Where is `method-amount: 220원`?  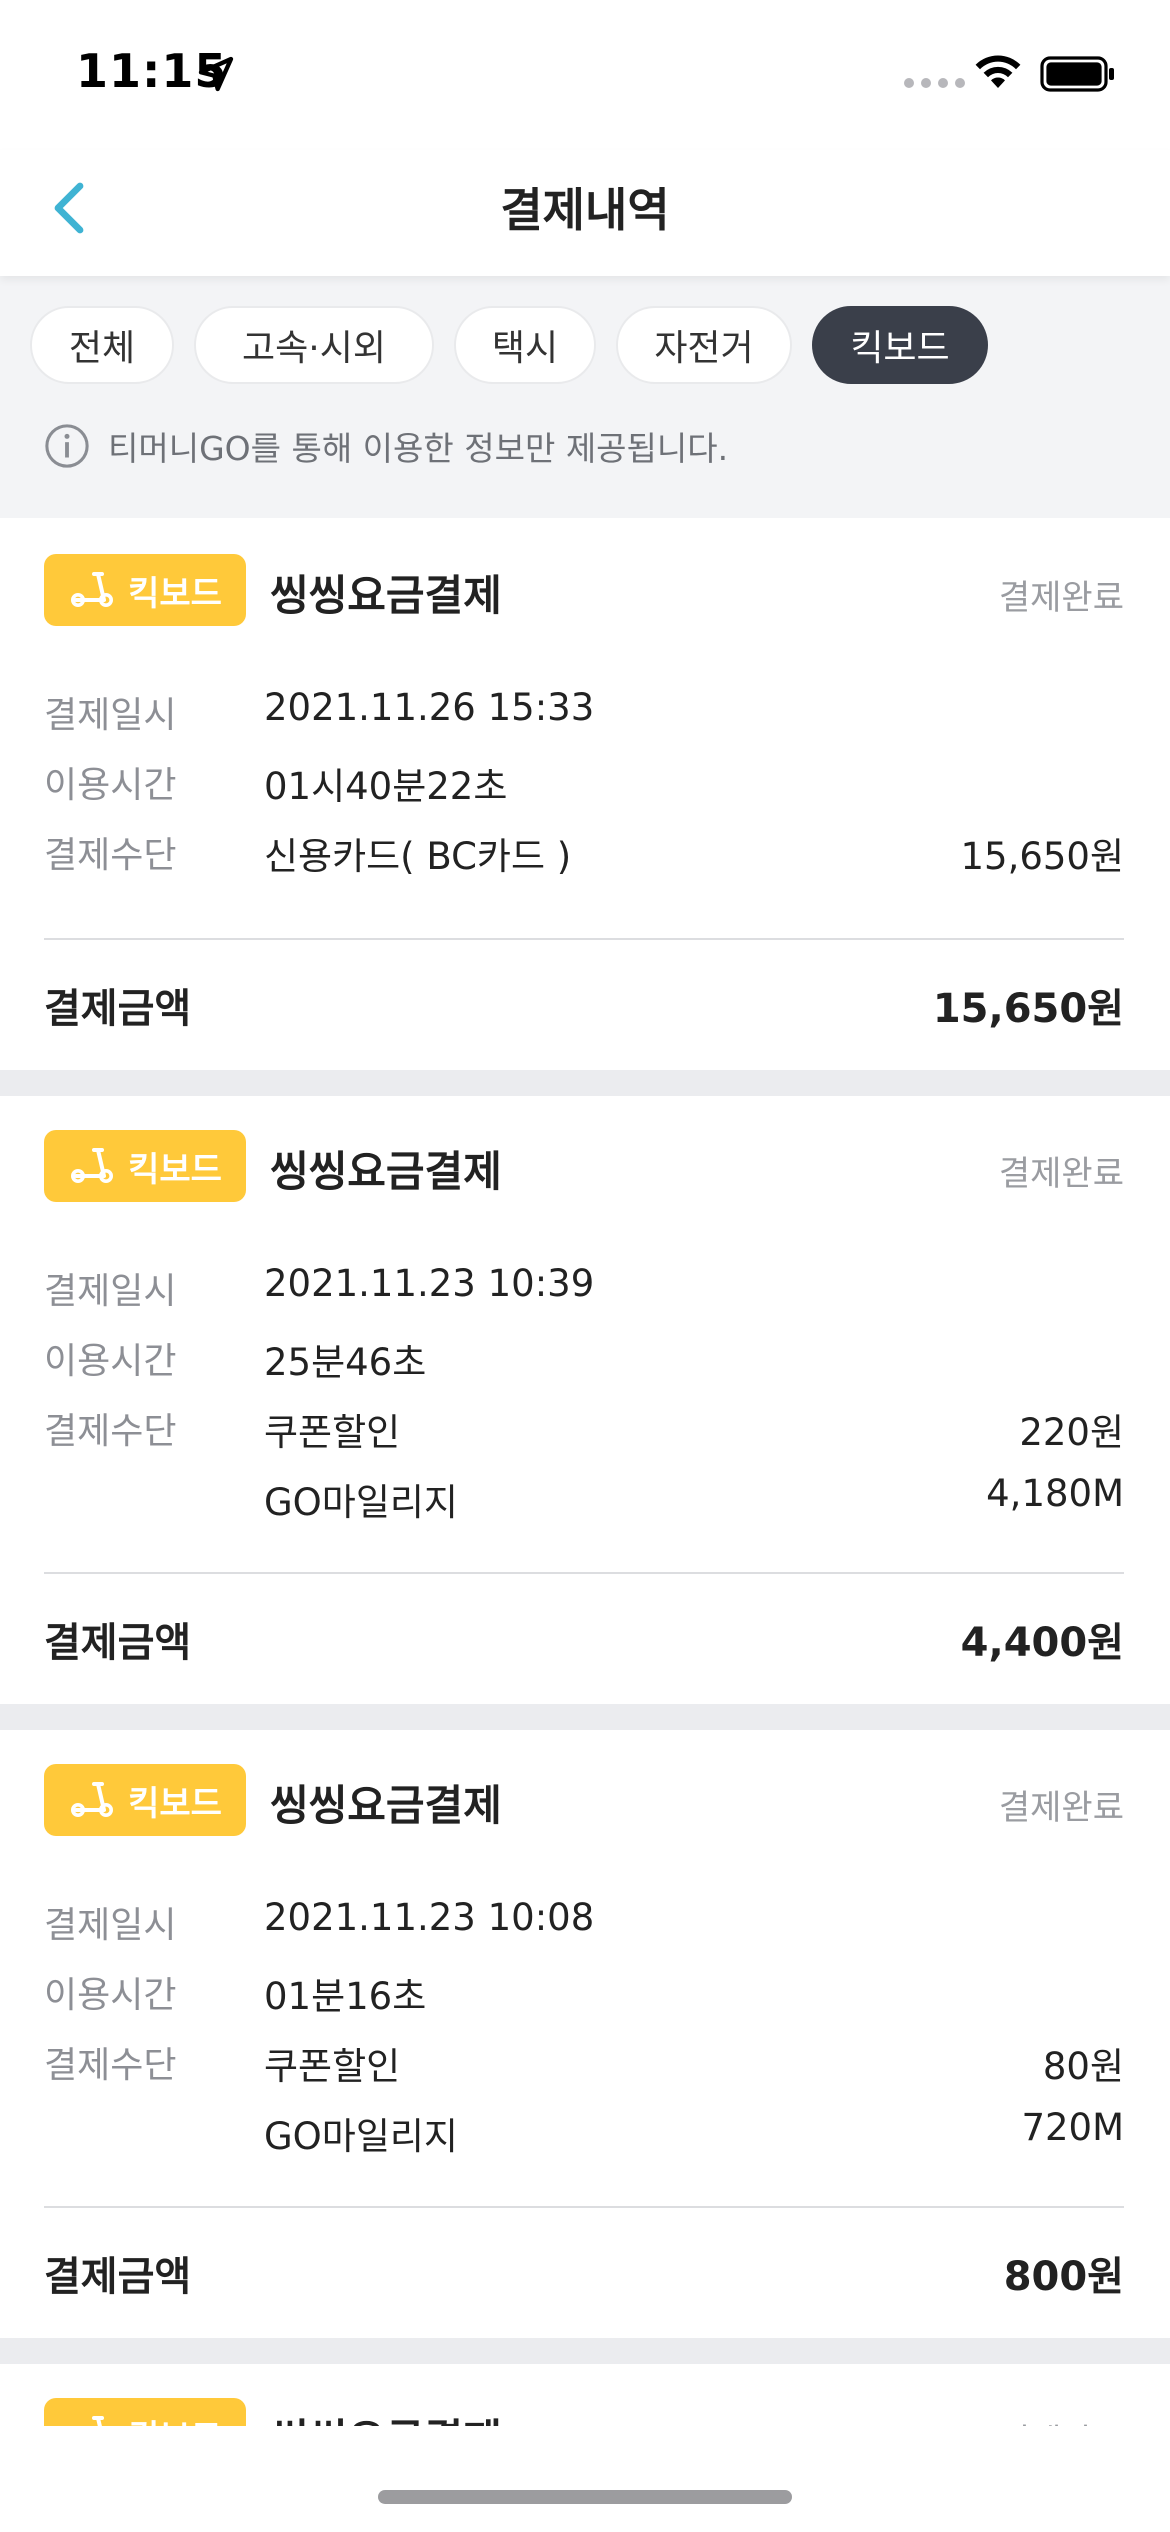
method-amount: 220원 is located at coordinates (1071, 1432).